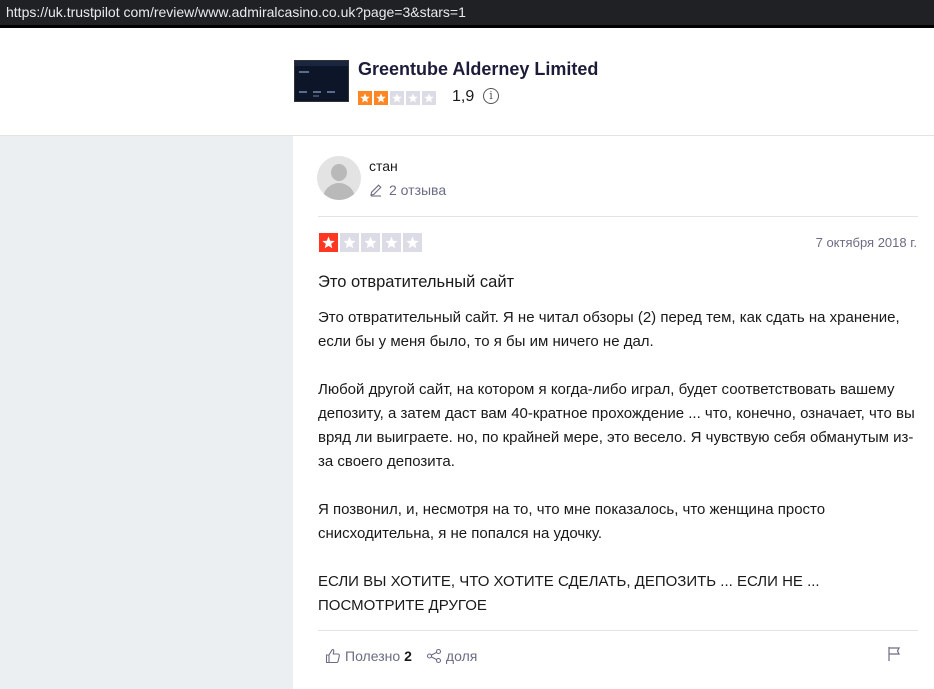 This screenshot has height=689, width=934. Describe the element at coordinates (433, 656) in the screenshot. I see `share-icon` at that location.